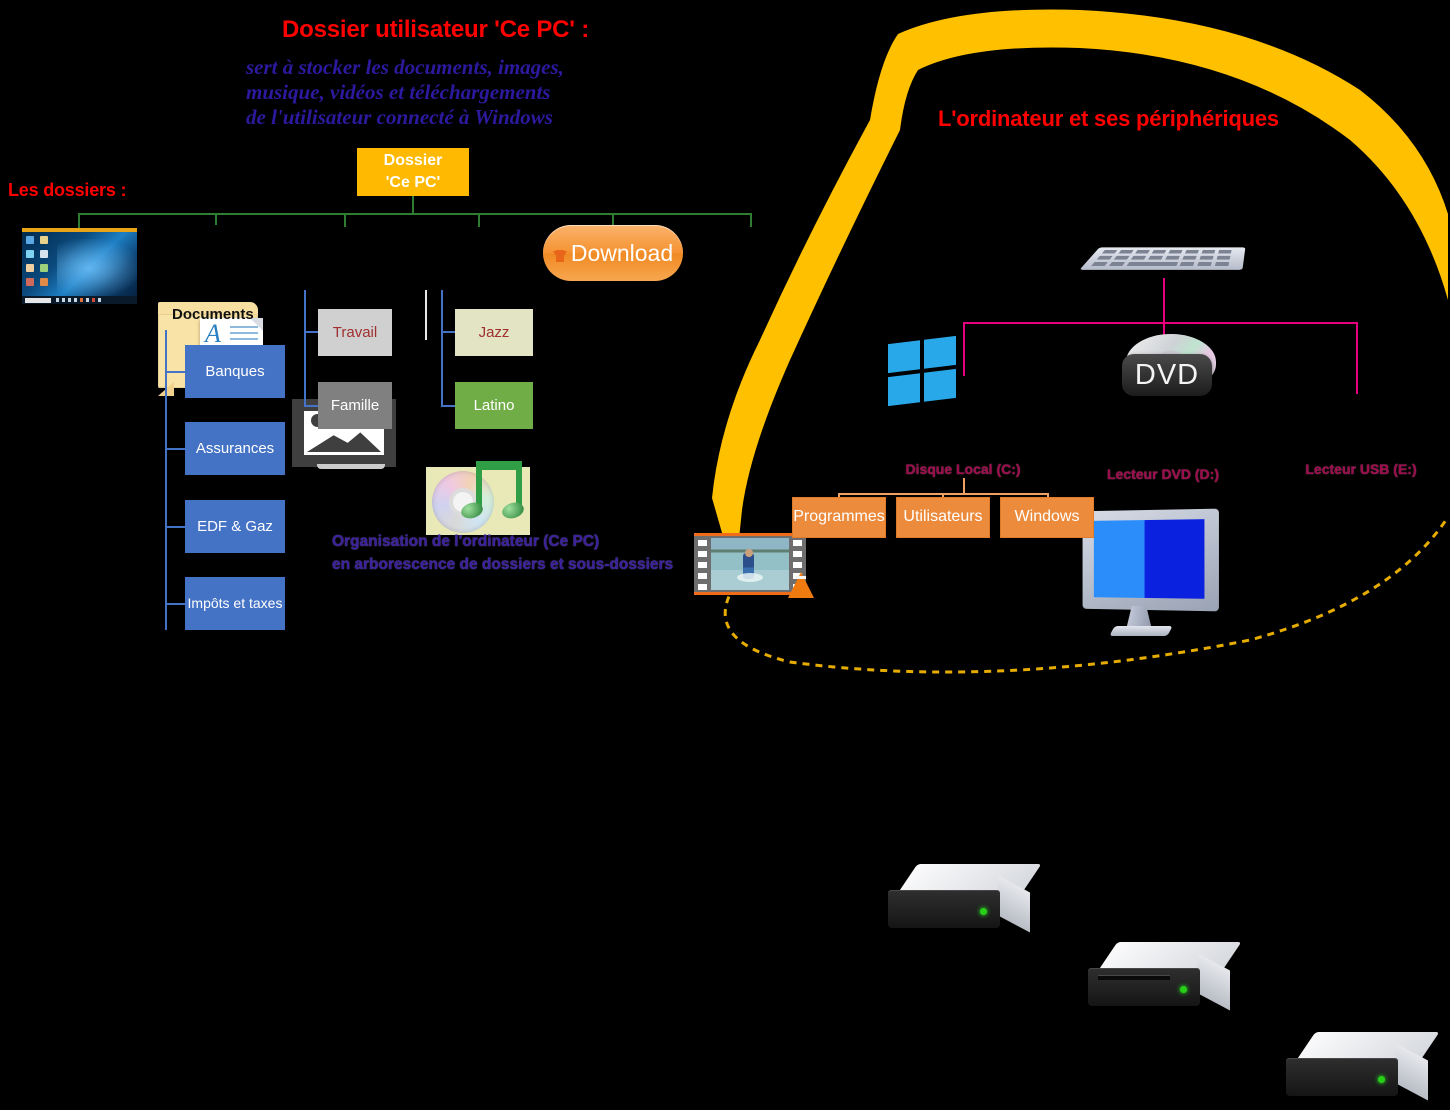 Image resolution: width=1450 pixels, height=1110 pixels. I want to click on monitor-screen, so click(1149, 559).